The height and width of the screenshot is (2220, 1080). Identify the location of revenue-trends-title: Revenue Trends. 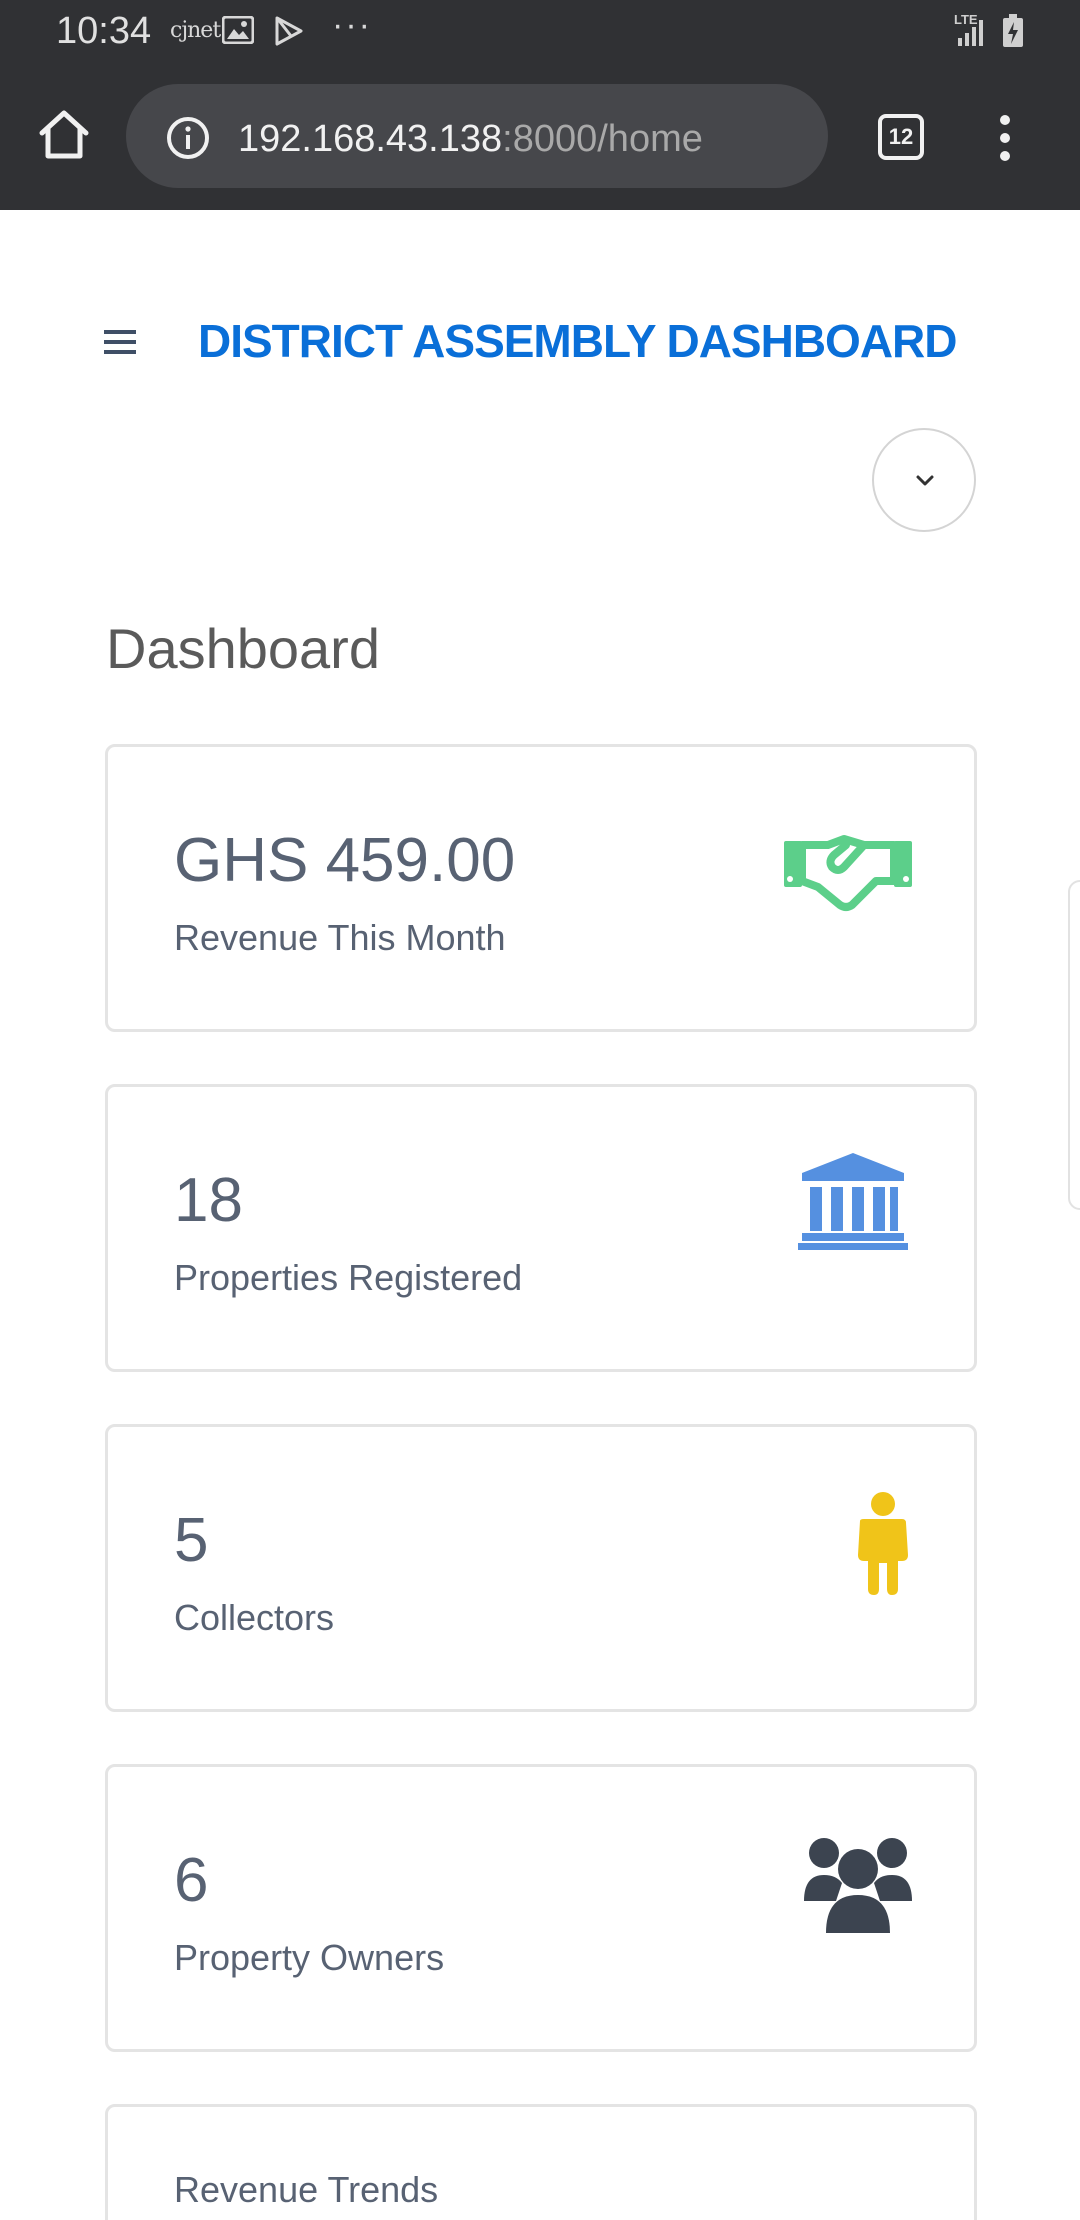
(306, 2189).